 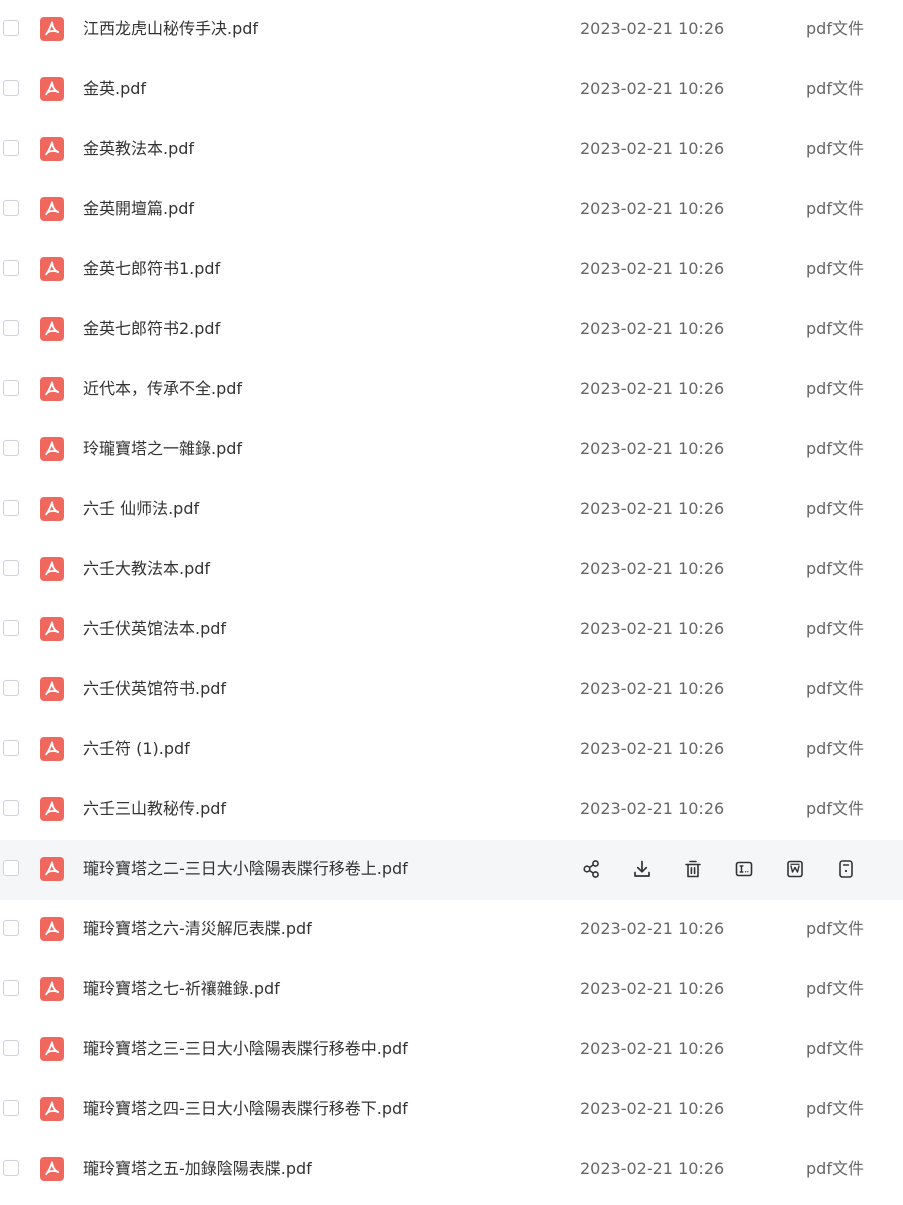 What do you see at coordinates (138, 149) in the screenshot?
I see `file-name: 金英教法本.pdf` at bounding box center [138, 149].